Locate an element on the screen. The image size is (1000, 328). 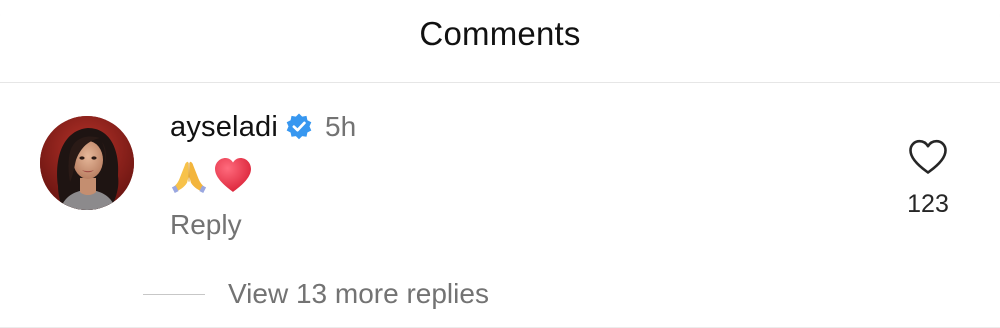
view-more-replies-button: View 13 more replies is located at coordinates (316, 294).